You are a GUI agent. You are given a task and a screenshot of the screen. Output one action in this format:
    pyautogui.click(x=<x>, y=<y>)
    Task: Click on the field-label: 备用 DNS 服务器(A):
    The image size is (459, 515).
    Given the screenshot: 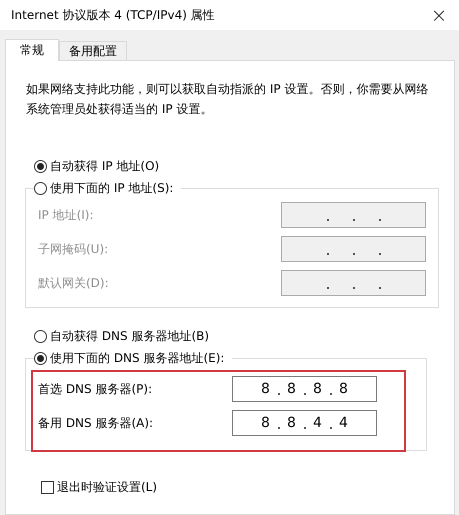 What is the action you would take?
    pyautogui.click(x=96, y=423)
    